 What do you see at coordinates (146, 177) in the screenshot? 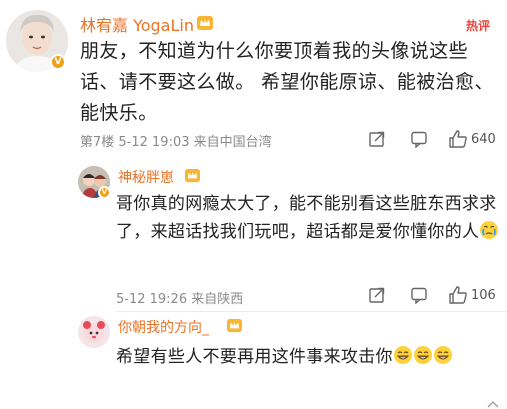
I see `comment-username: 神秘胖崽` at bounding box center [146, 177].